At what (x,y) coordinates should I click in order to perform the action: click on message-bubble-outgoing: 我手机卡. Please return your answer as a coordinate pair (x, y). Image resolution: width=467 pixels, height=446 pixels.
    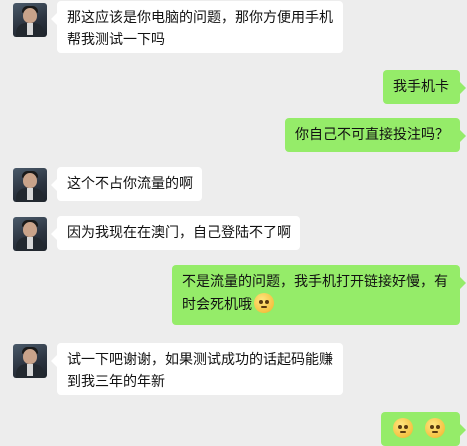
    Looking at the image, I should click on (424, 87).